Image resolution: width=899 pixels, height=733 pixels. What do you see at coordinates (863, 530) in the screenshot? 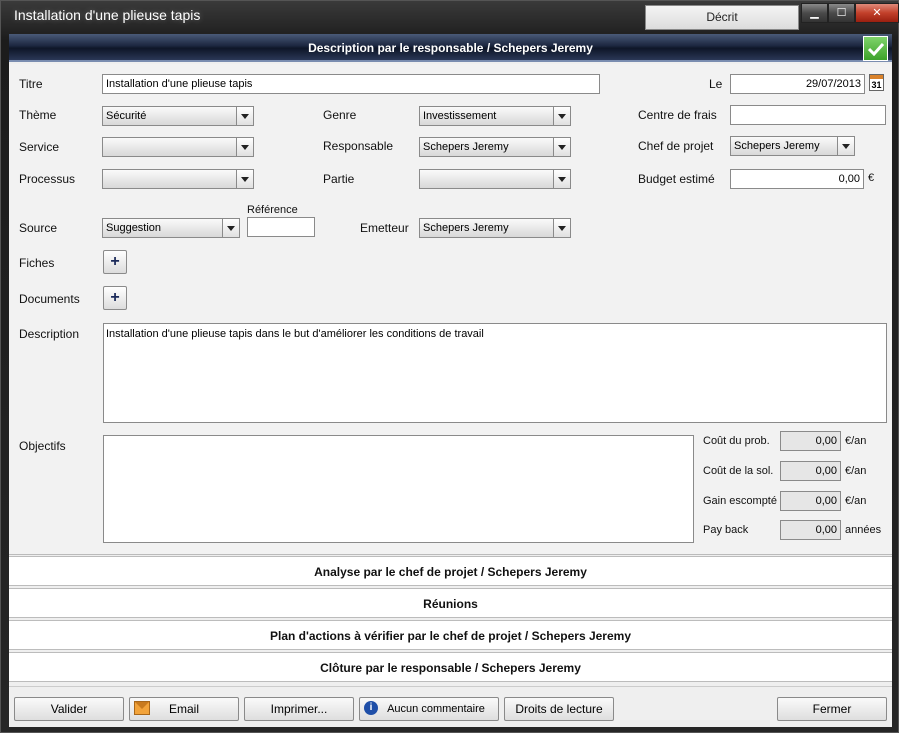
I see `payback-unit: années` at bounding box center [863, 530].